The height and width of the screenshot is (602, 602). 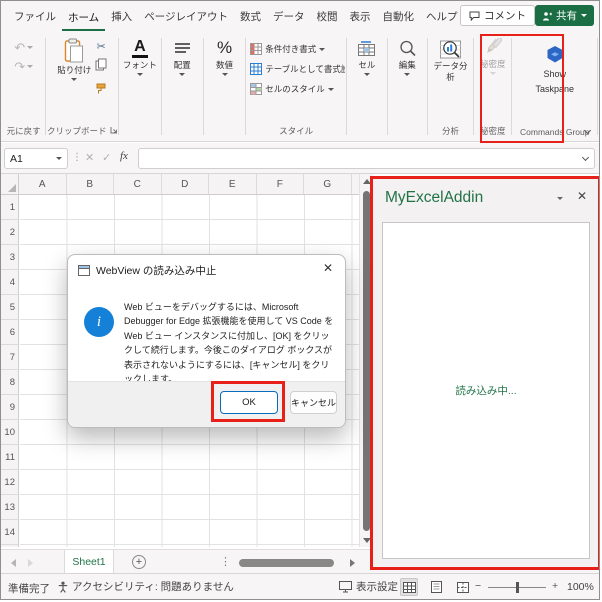 What do you see at coordinates (9, 457) in the screenshot?
I see `row-header: 11` at bounding box center [9, 457].